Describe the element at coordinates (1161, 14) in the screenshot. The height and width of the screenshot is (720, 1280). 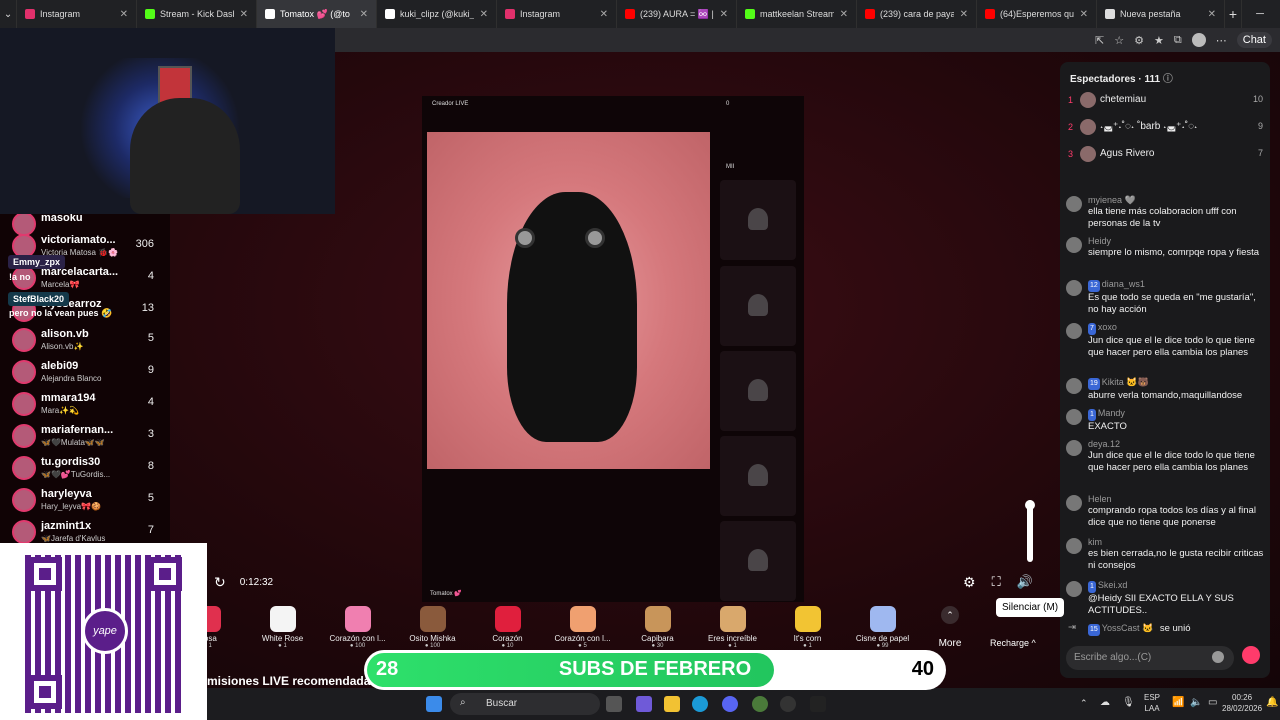
I see `browser-tab: Nueva pestaña ✕` at that location.